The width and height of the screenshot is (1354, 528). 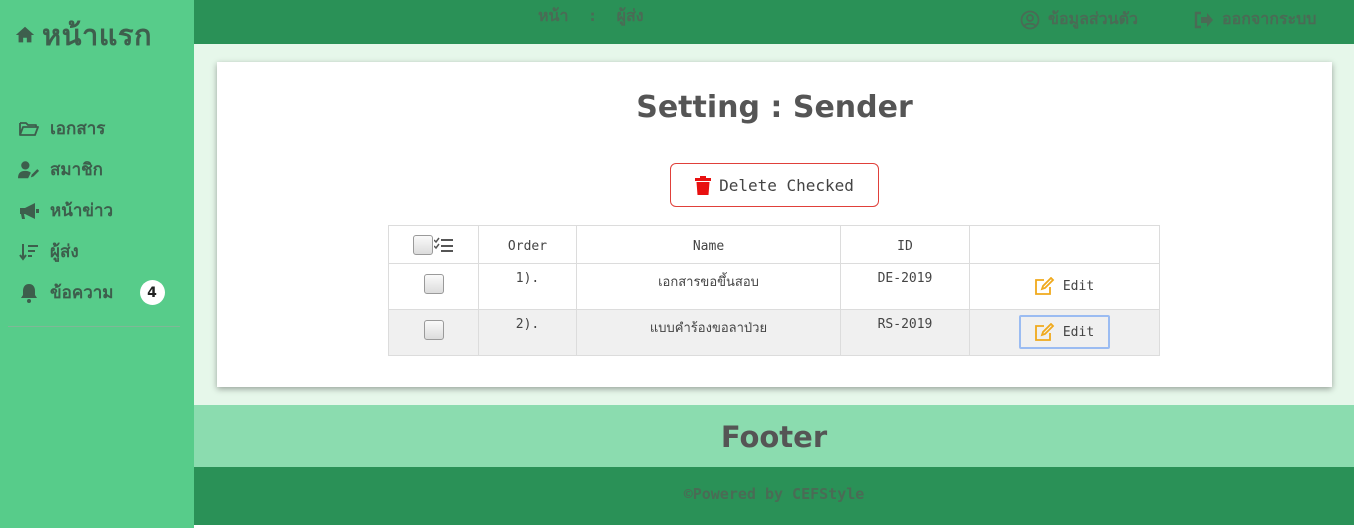 I want to click on sidebar-item-label: ผู้ส่ง, so click(x=64, y=252).